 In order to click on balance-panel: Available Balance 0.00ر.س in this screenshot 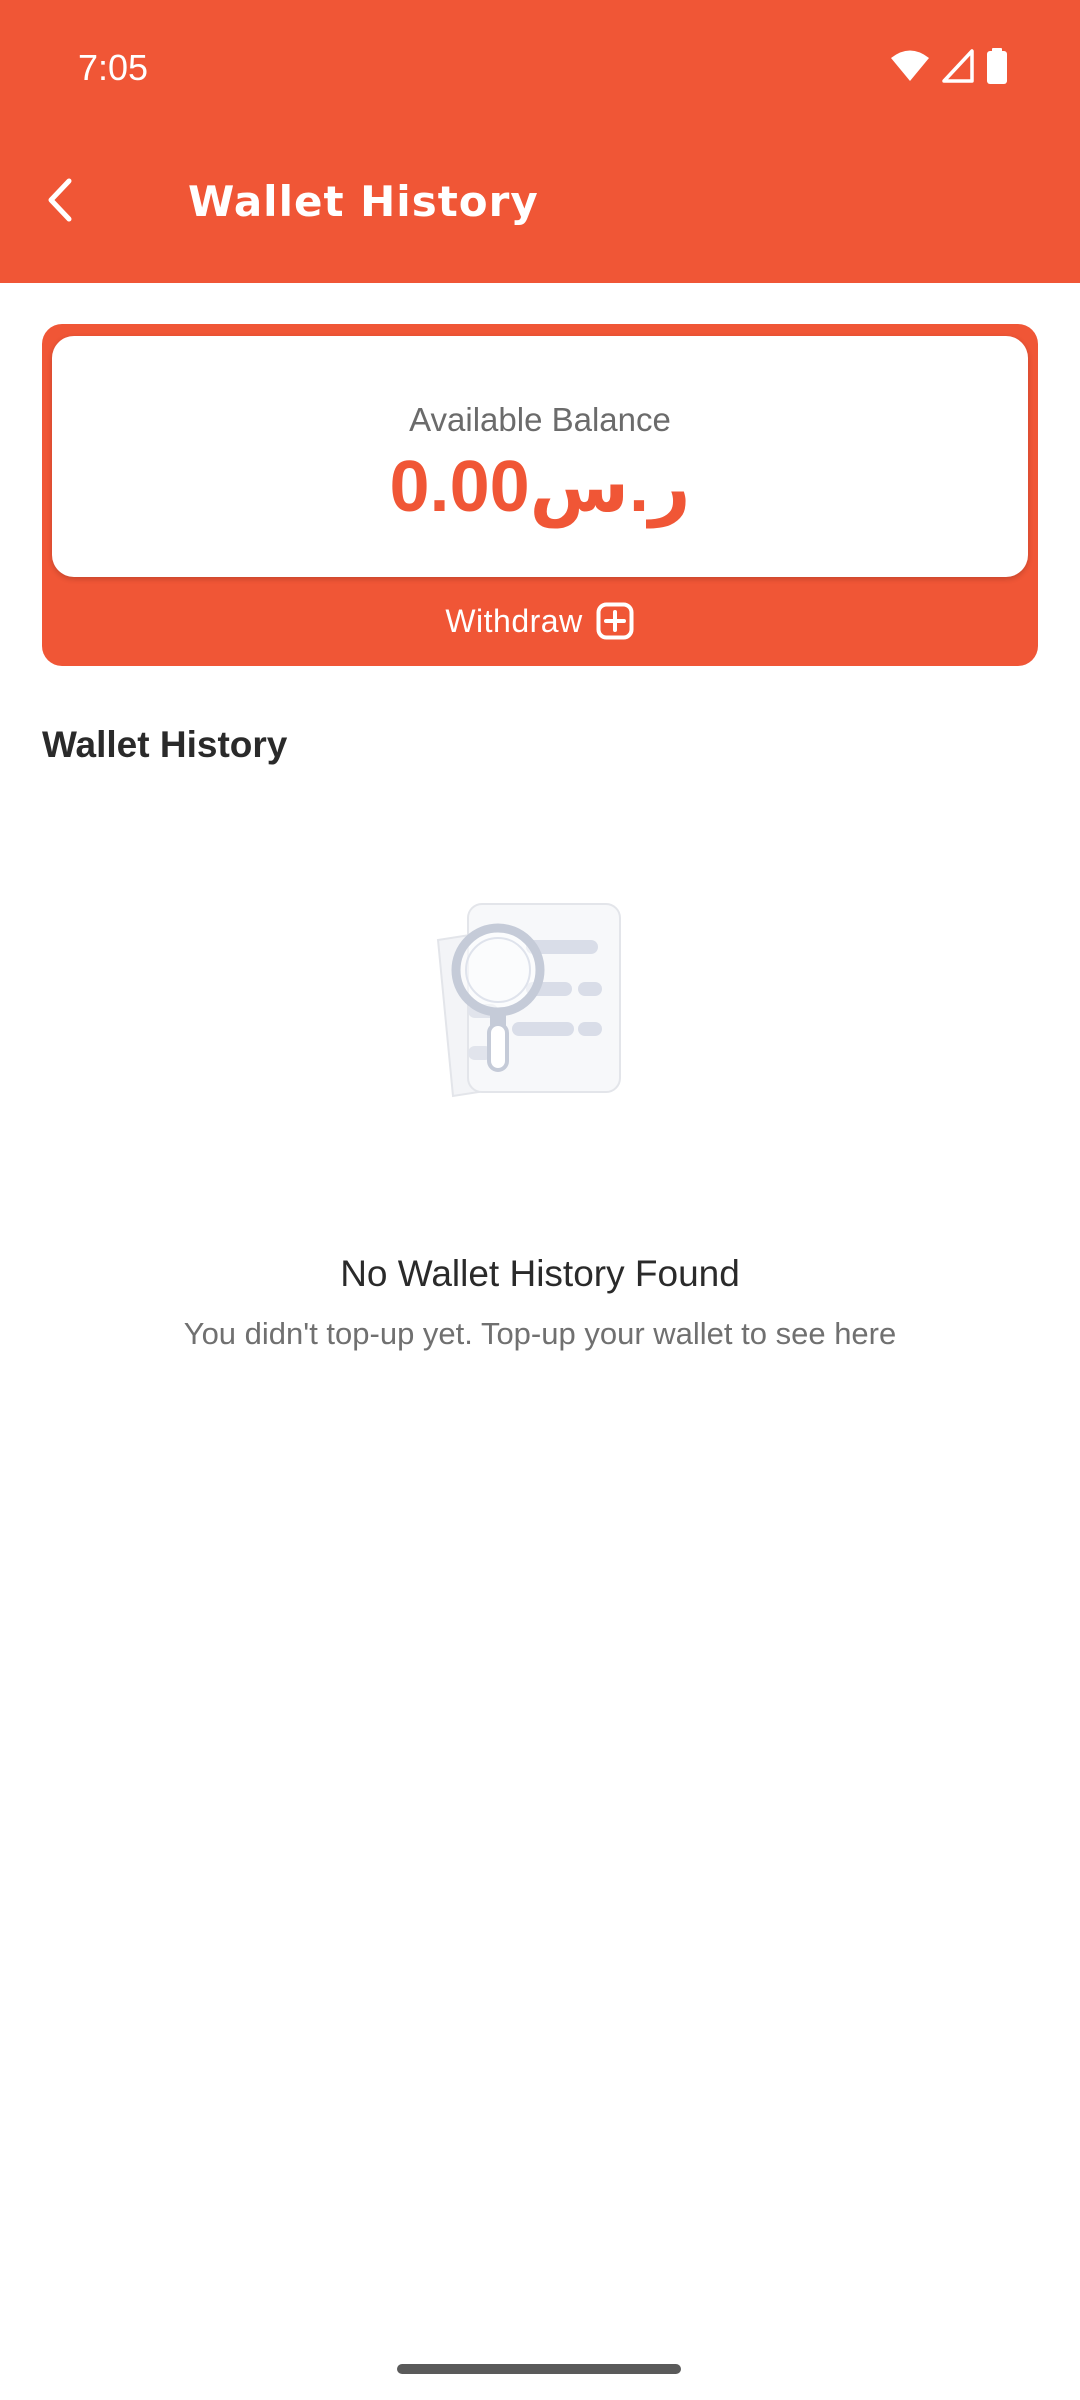, I will do `click(540, 456)`.